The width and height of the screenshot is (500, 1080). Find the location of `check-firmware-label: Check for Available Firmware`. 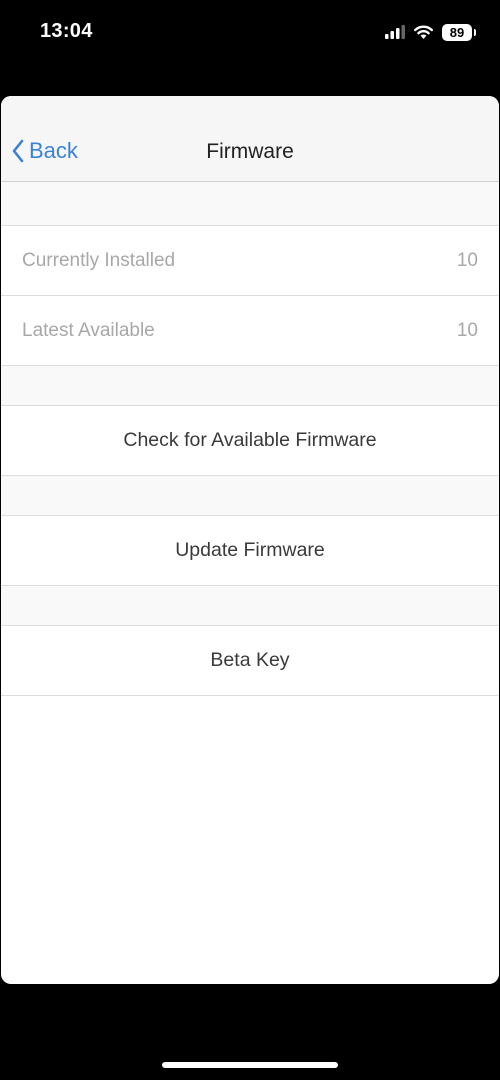

check-firmware-label: Check for Available Firmware is located at coordinates (250, 440).